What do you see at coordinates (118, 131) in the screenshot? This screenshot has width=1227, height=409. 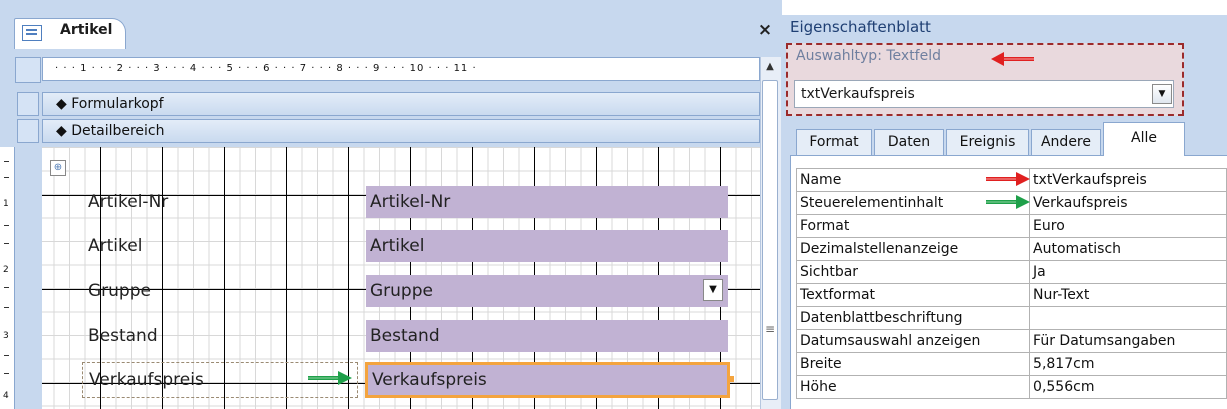 I see `section-label-detail: Detailbereich` at bounding box center [118, 131].